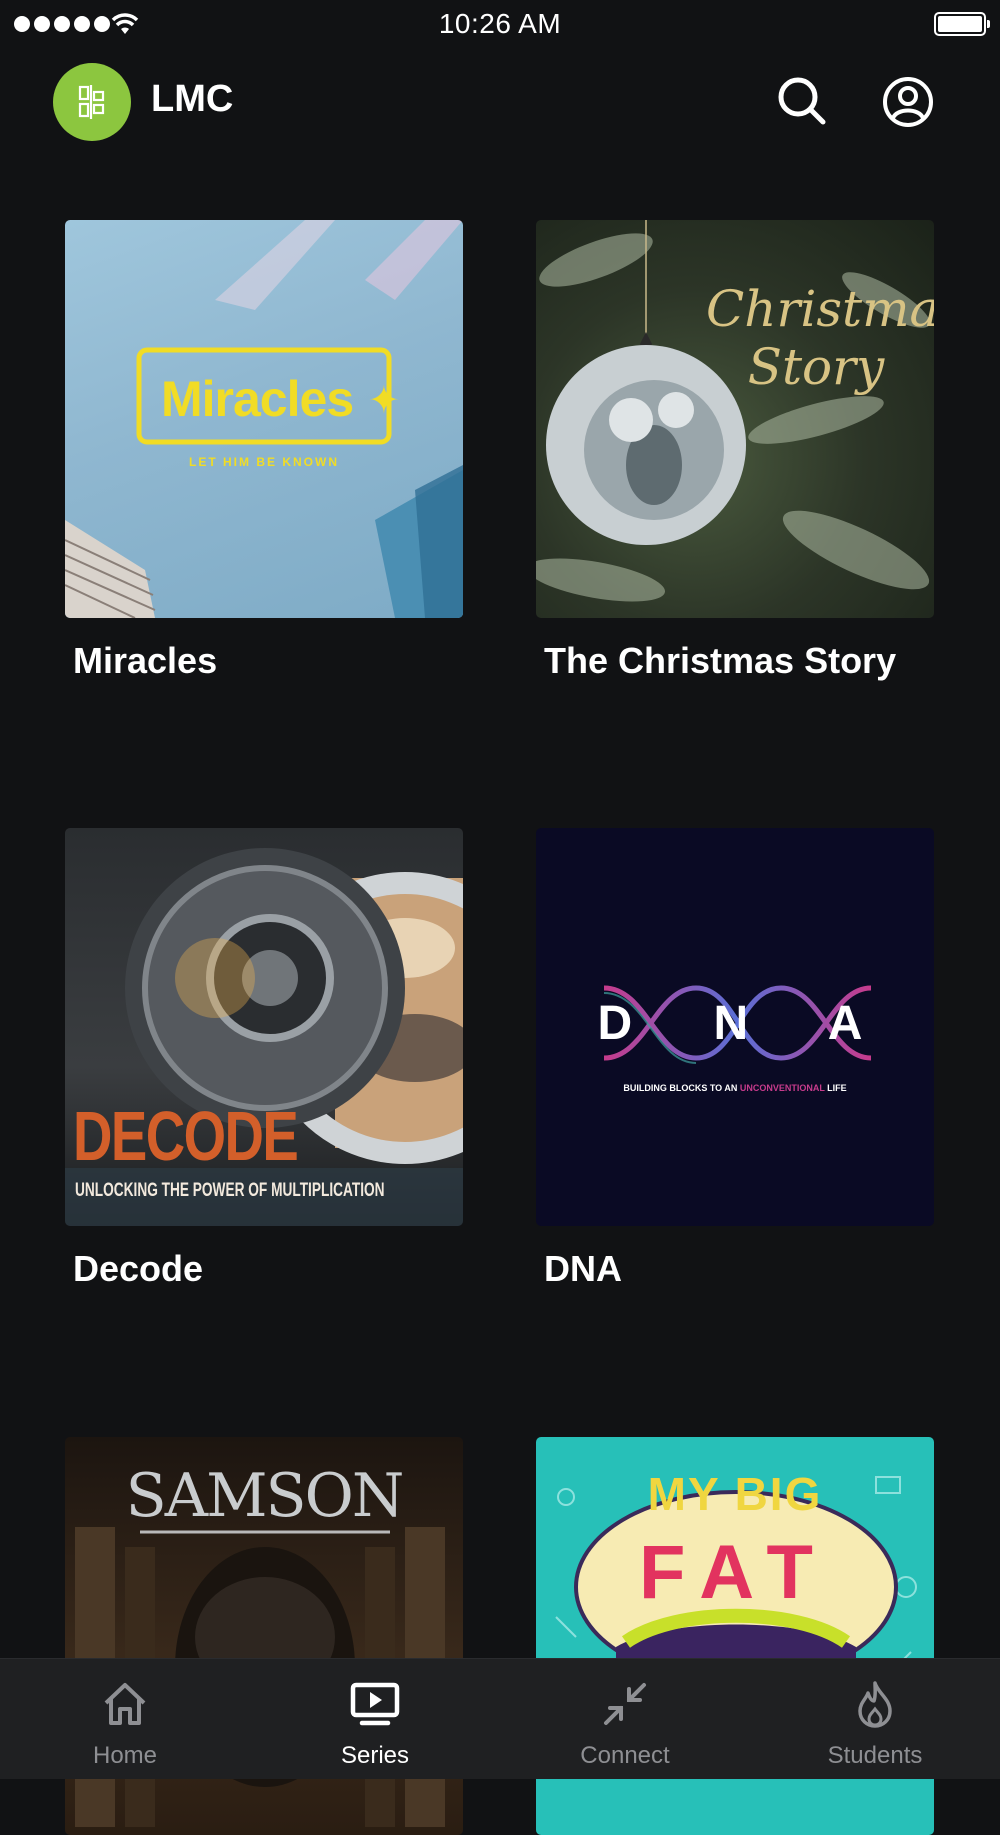 This screenshot has height=1835, width=1000. I want to click on tab-students: Students, so click(875, 1719).